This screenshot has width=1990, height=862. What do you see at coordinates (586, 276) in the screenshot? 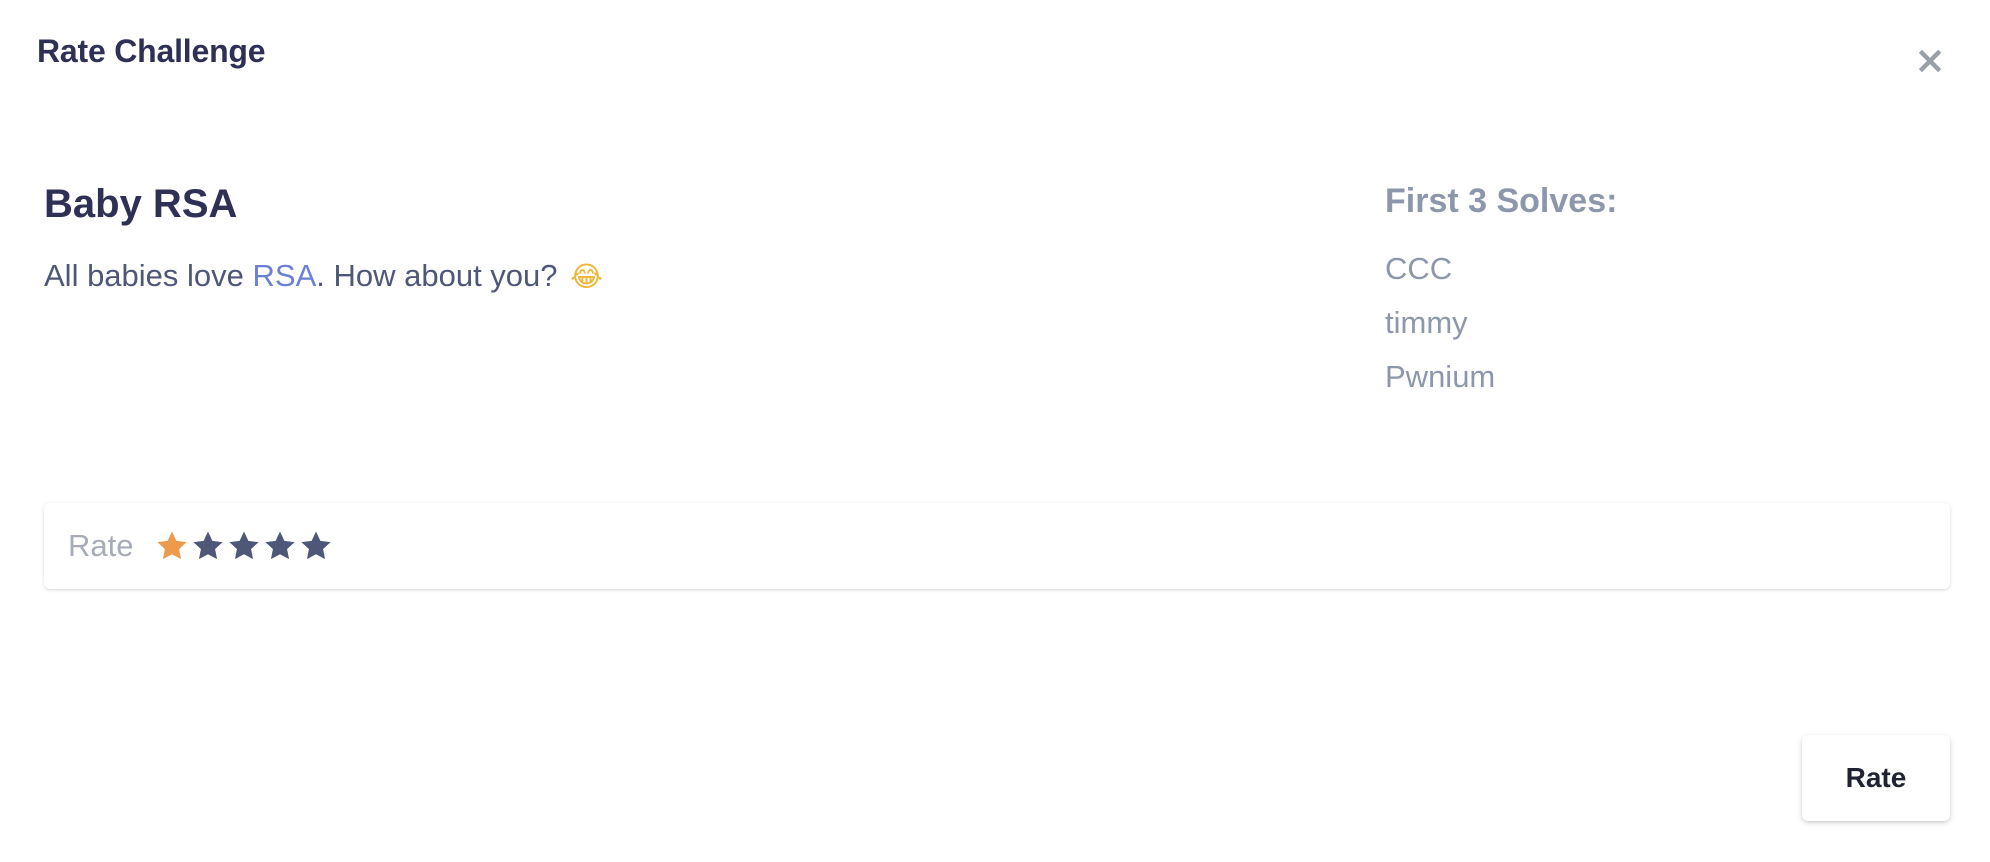
I see `laughing-emoji-icon: 😂` at bounding box center [586, 276].